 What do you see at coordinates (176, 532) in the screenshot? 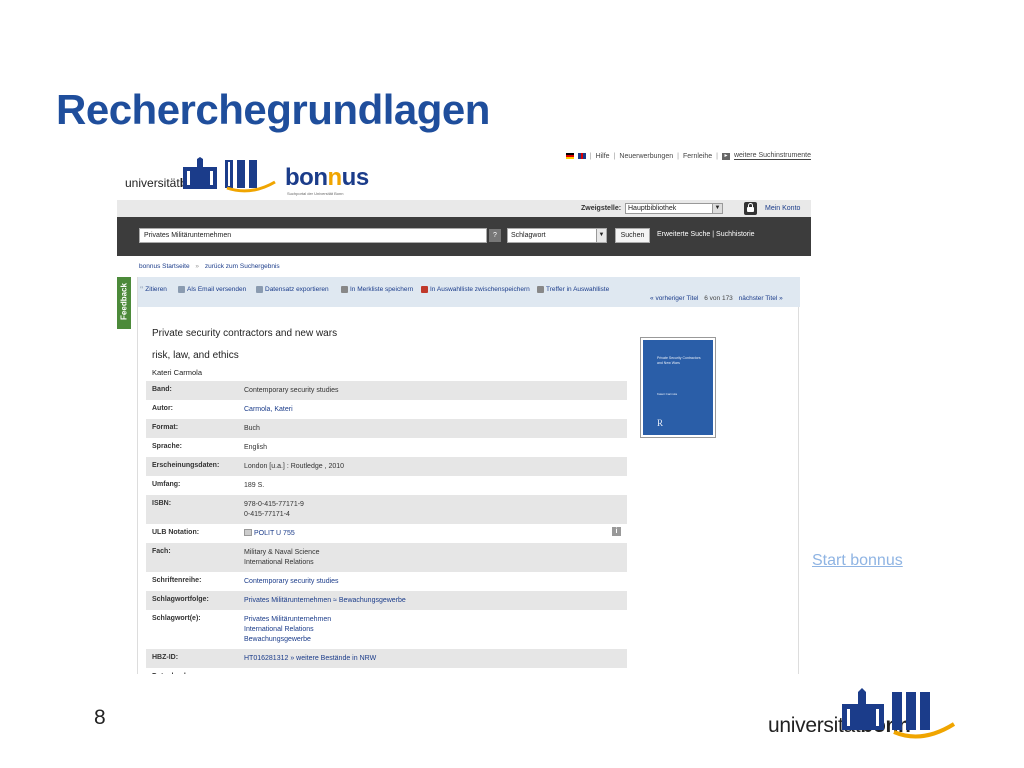
I see `record-field-label: ULB Notation:` at bounding box center [176, 532].